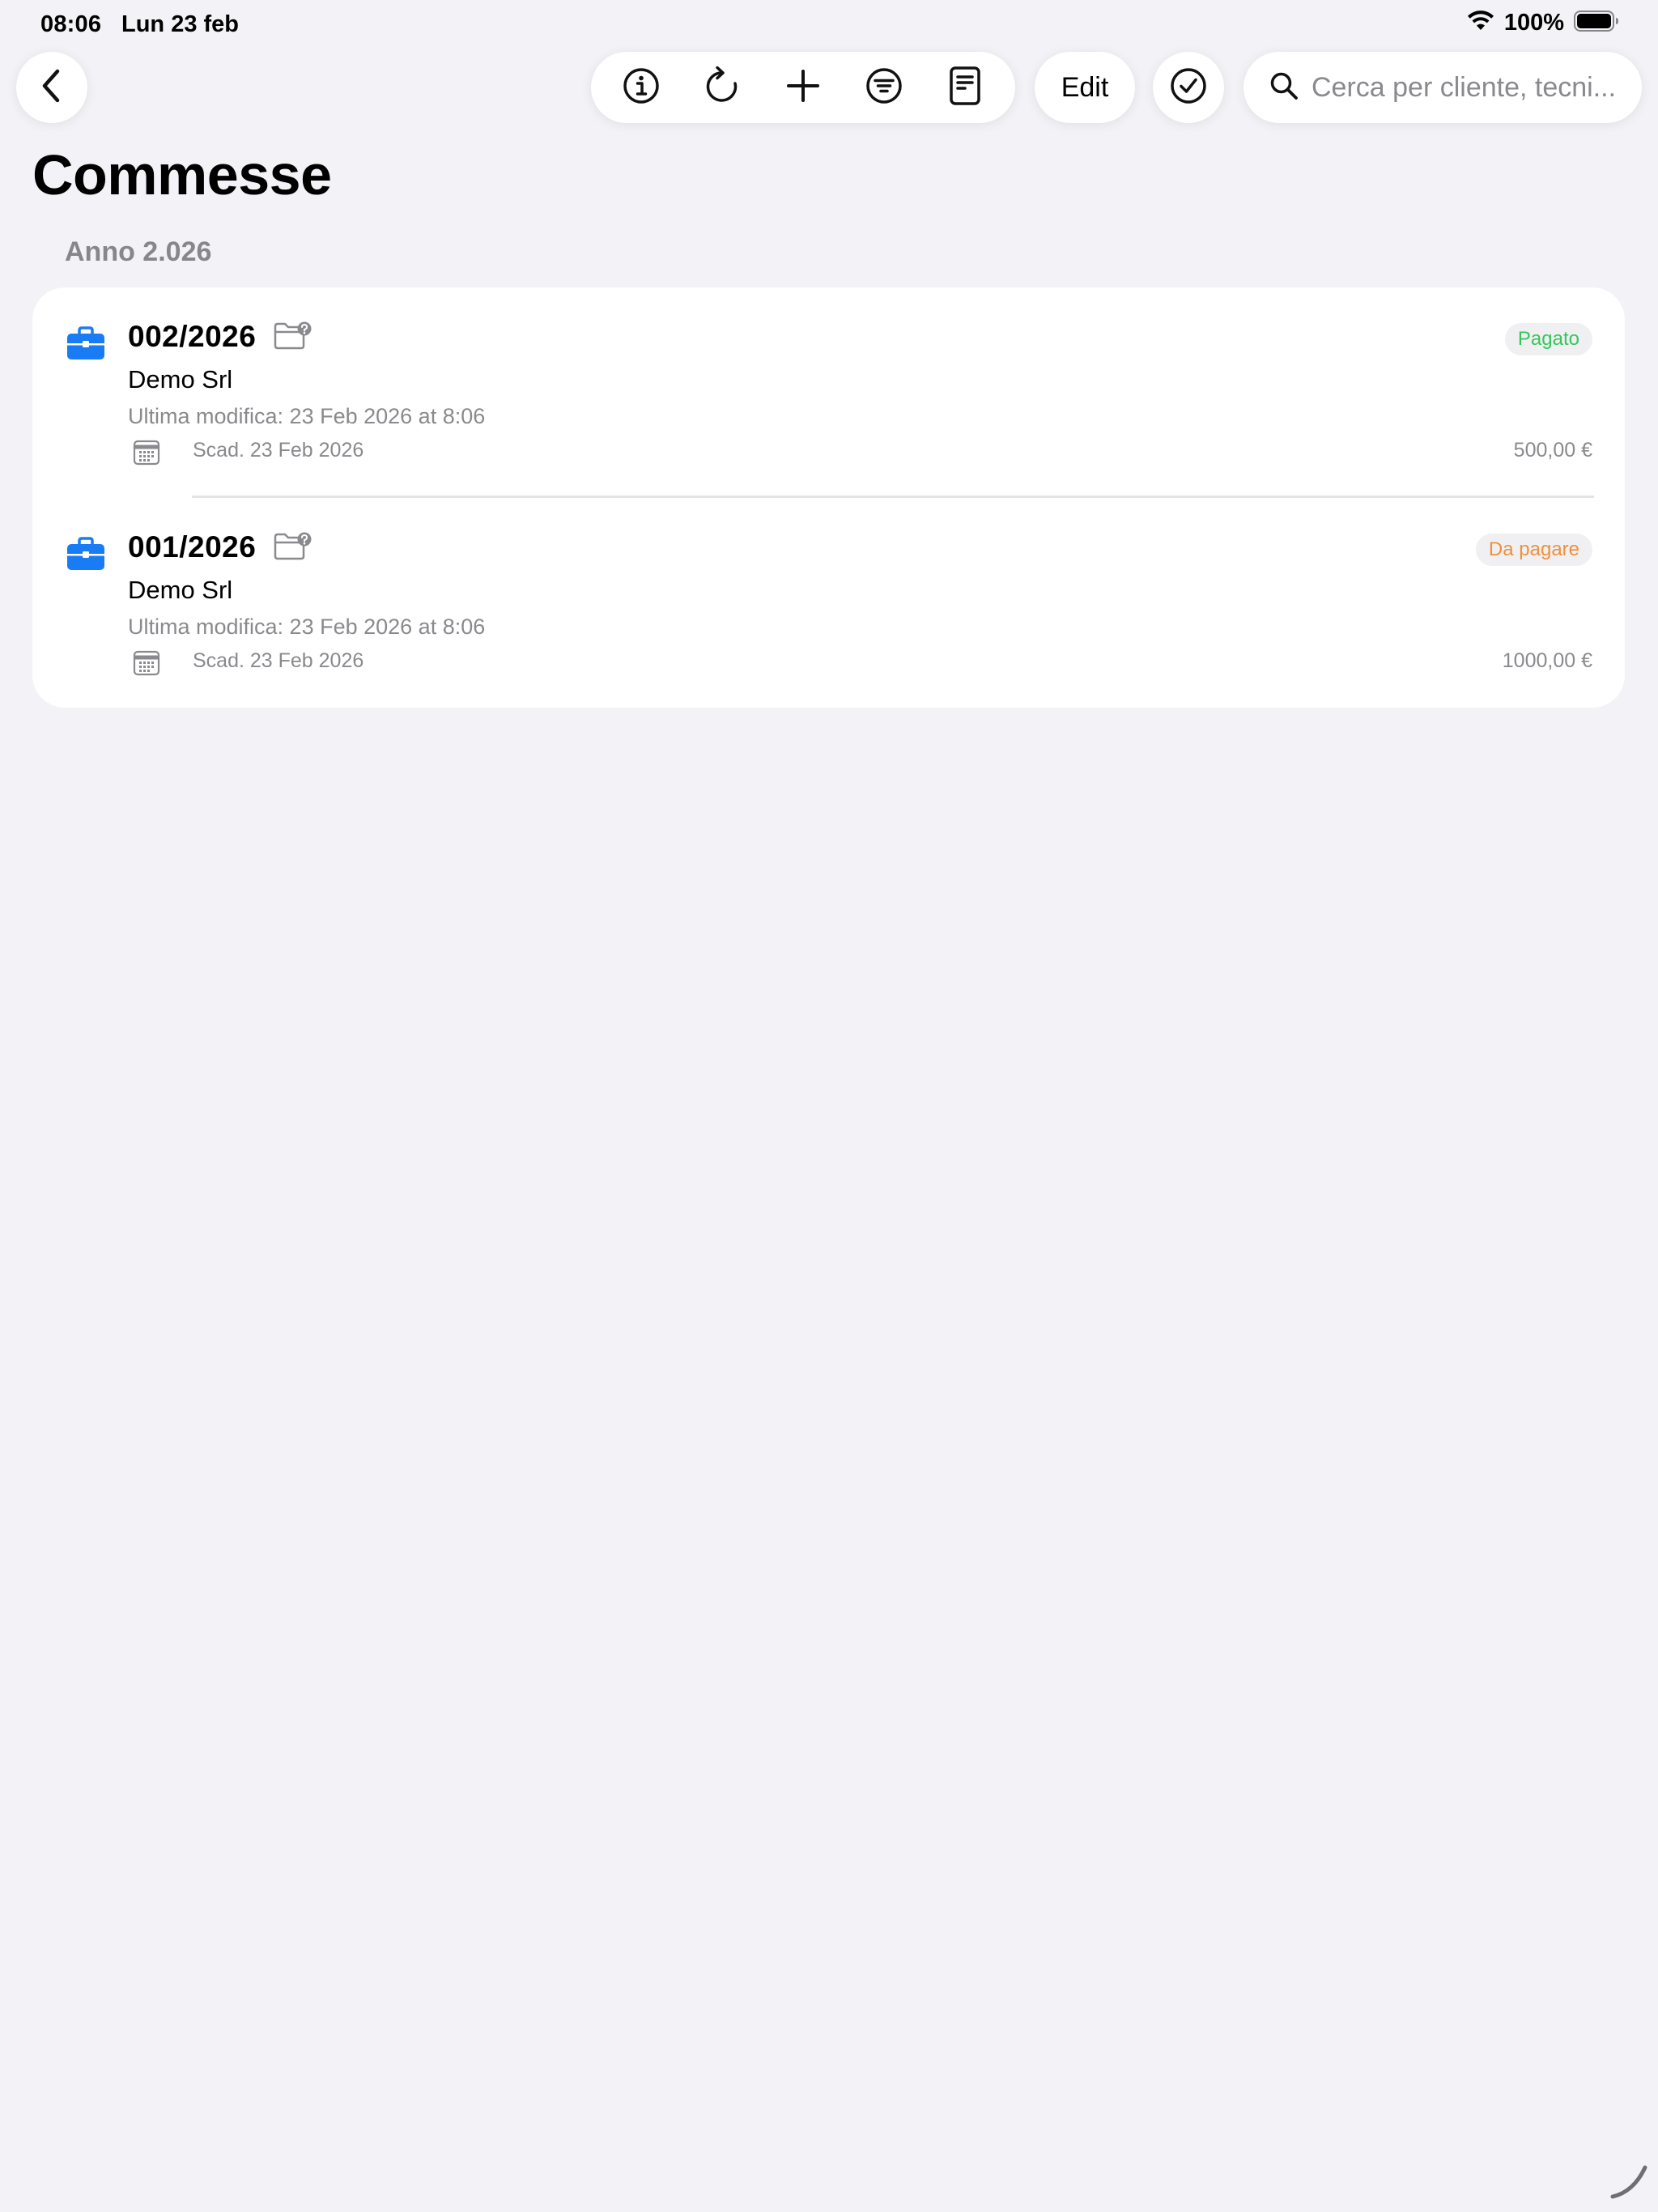  Describe the element at coordinates (1284, 87) in the screenshot. I see `search-icon` at that location.